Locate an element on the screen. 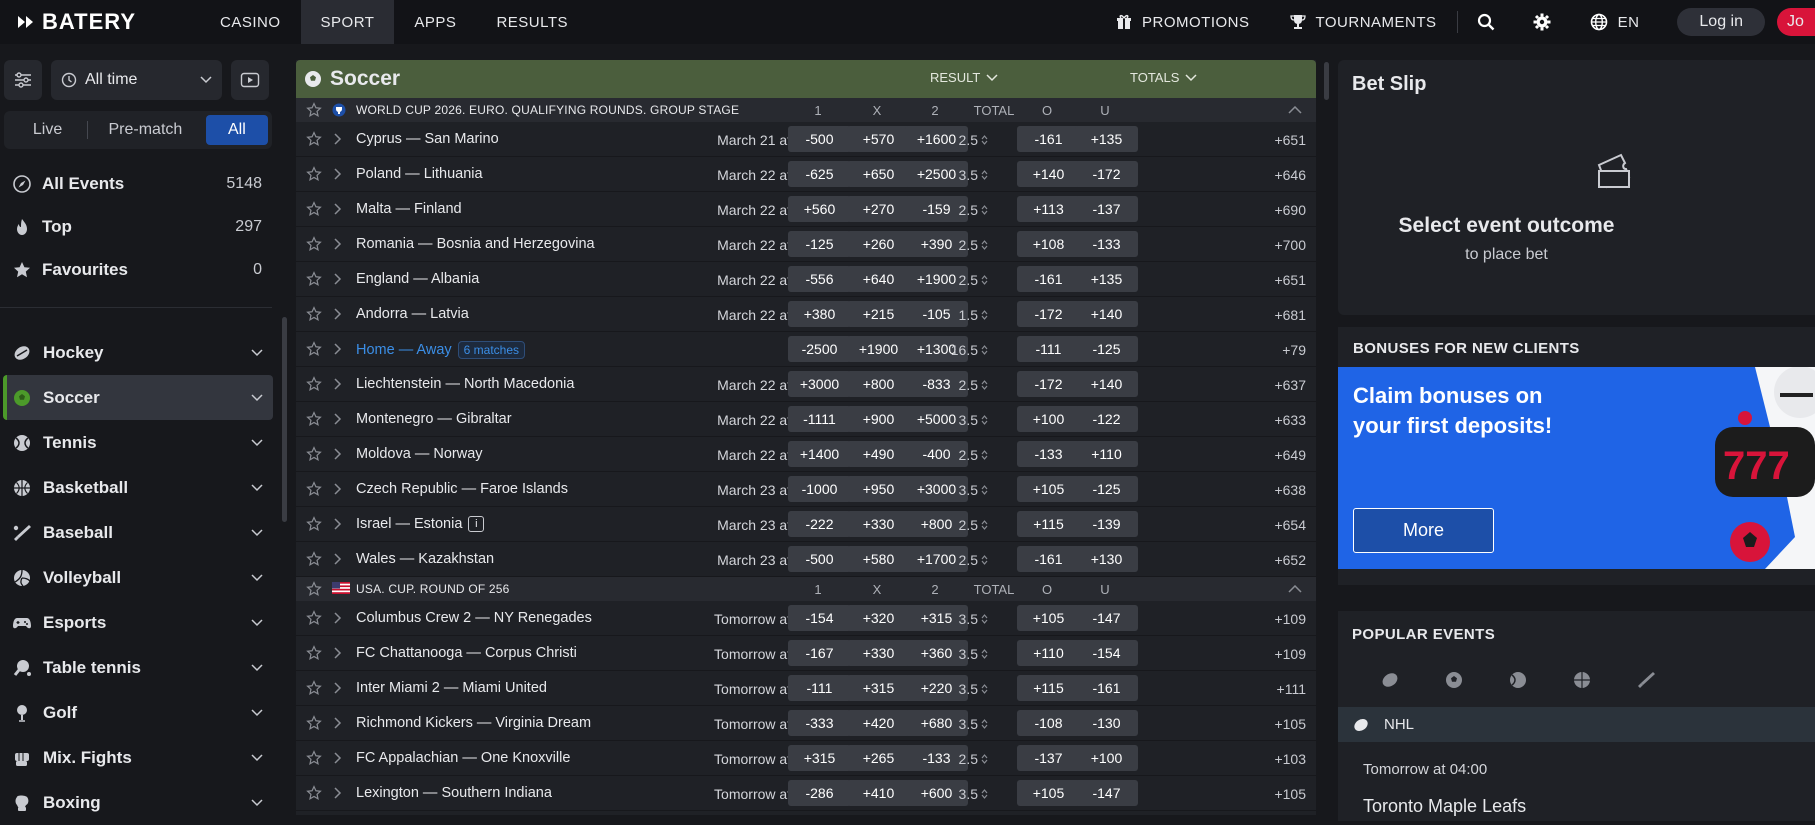  more-markets-link: +79 is located at coordinates (1294, 350).